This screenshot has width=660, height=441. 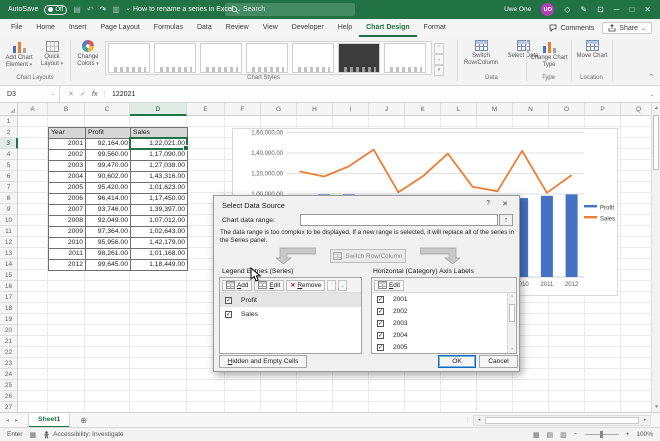 What do you see at coordinates (562, 420) in the screenshot?
I see `horizontal-scroll-thumb` at bounding box center [562, 420].